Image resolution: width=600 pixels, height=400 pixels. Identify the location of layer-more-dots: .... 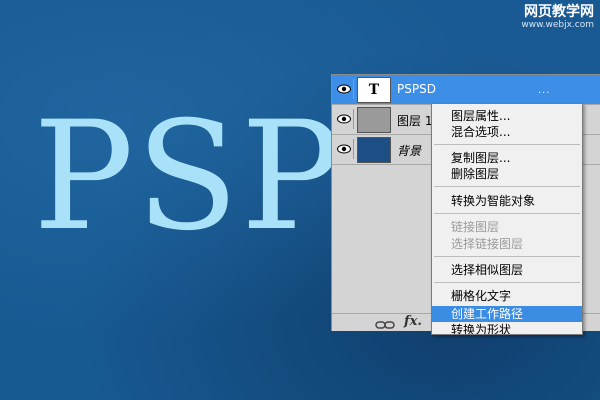
(544, 90).